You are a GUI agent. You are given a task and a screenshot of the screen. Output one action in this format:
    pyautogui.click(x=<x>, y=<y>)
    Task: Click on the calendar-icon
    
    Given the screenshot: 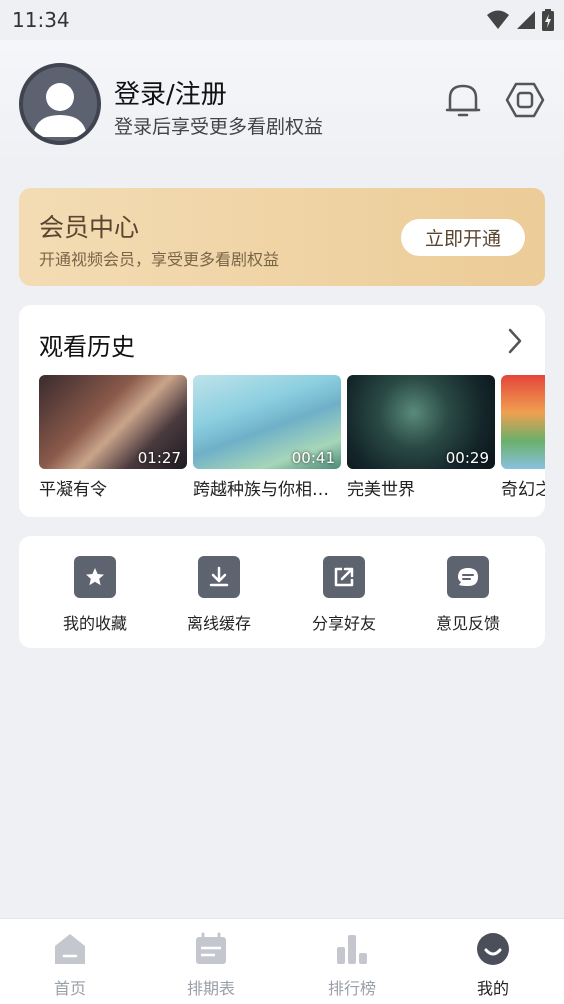 What is the action you would take?
    pyautogui.click(x=211, y=948)
    